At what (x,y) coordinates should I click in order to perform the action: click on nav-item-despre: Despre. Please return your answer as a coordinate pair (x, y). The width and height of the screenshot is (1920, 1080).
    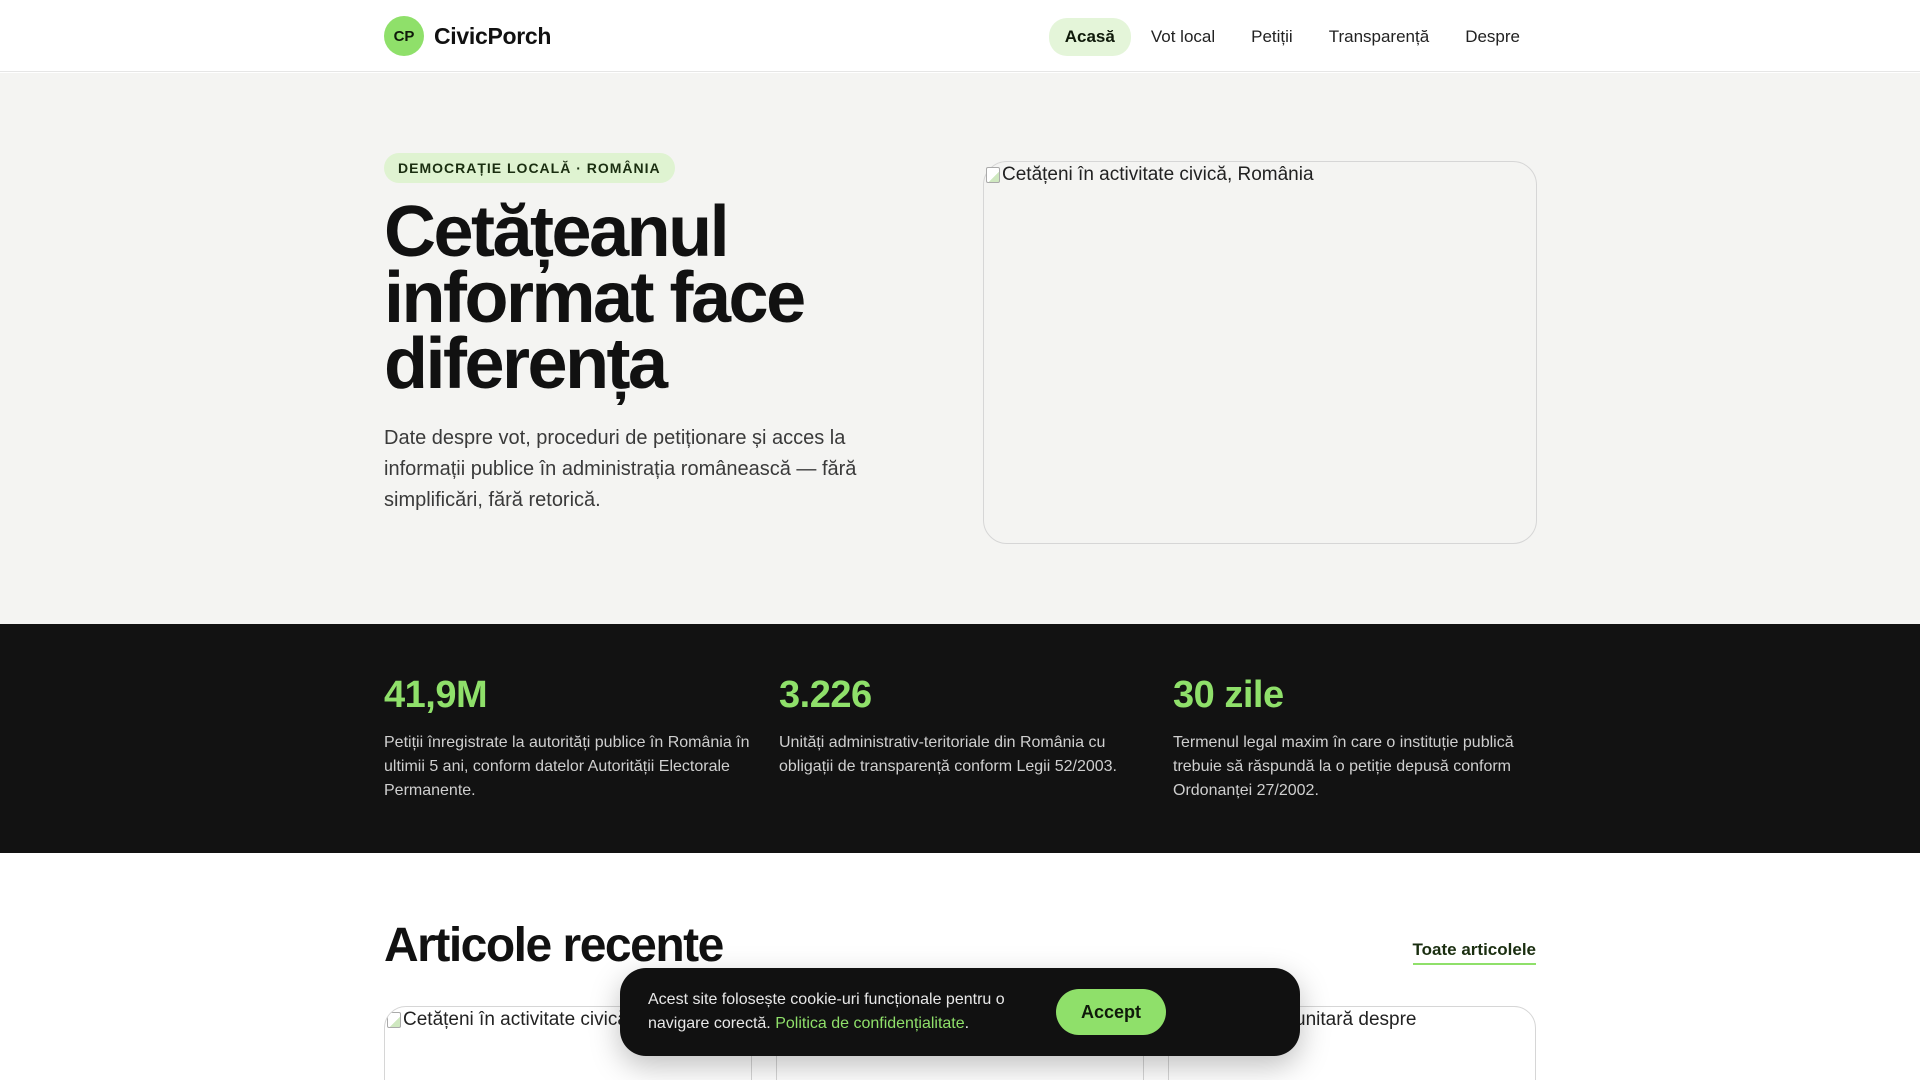
    Looking at the image, I should click on (1492, 37).